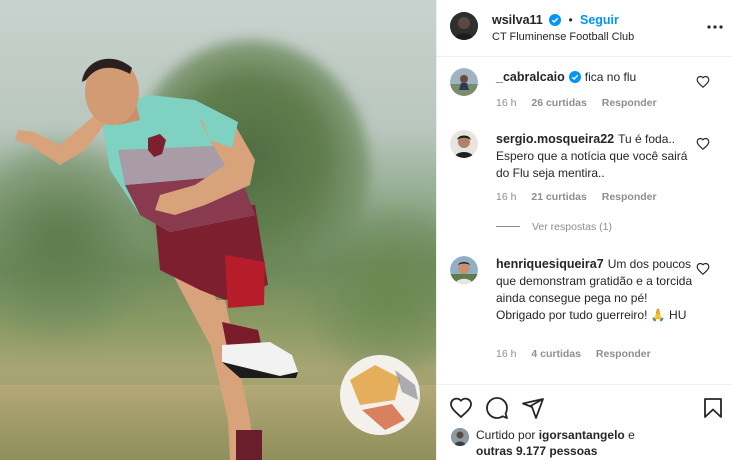  What do you see at coordinates (497, 408) in the screenshot?
I see `comment-icon` at bounding box center [497, 408].